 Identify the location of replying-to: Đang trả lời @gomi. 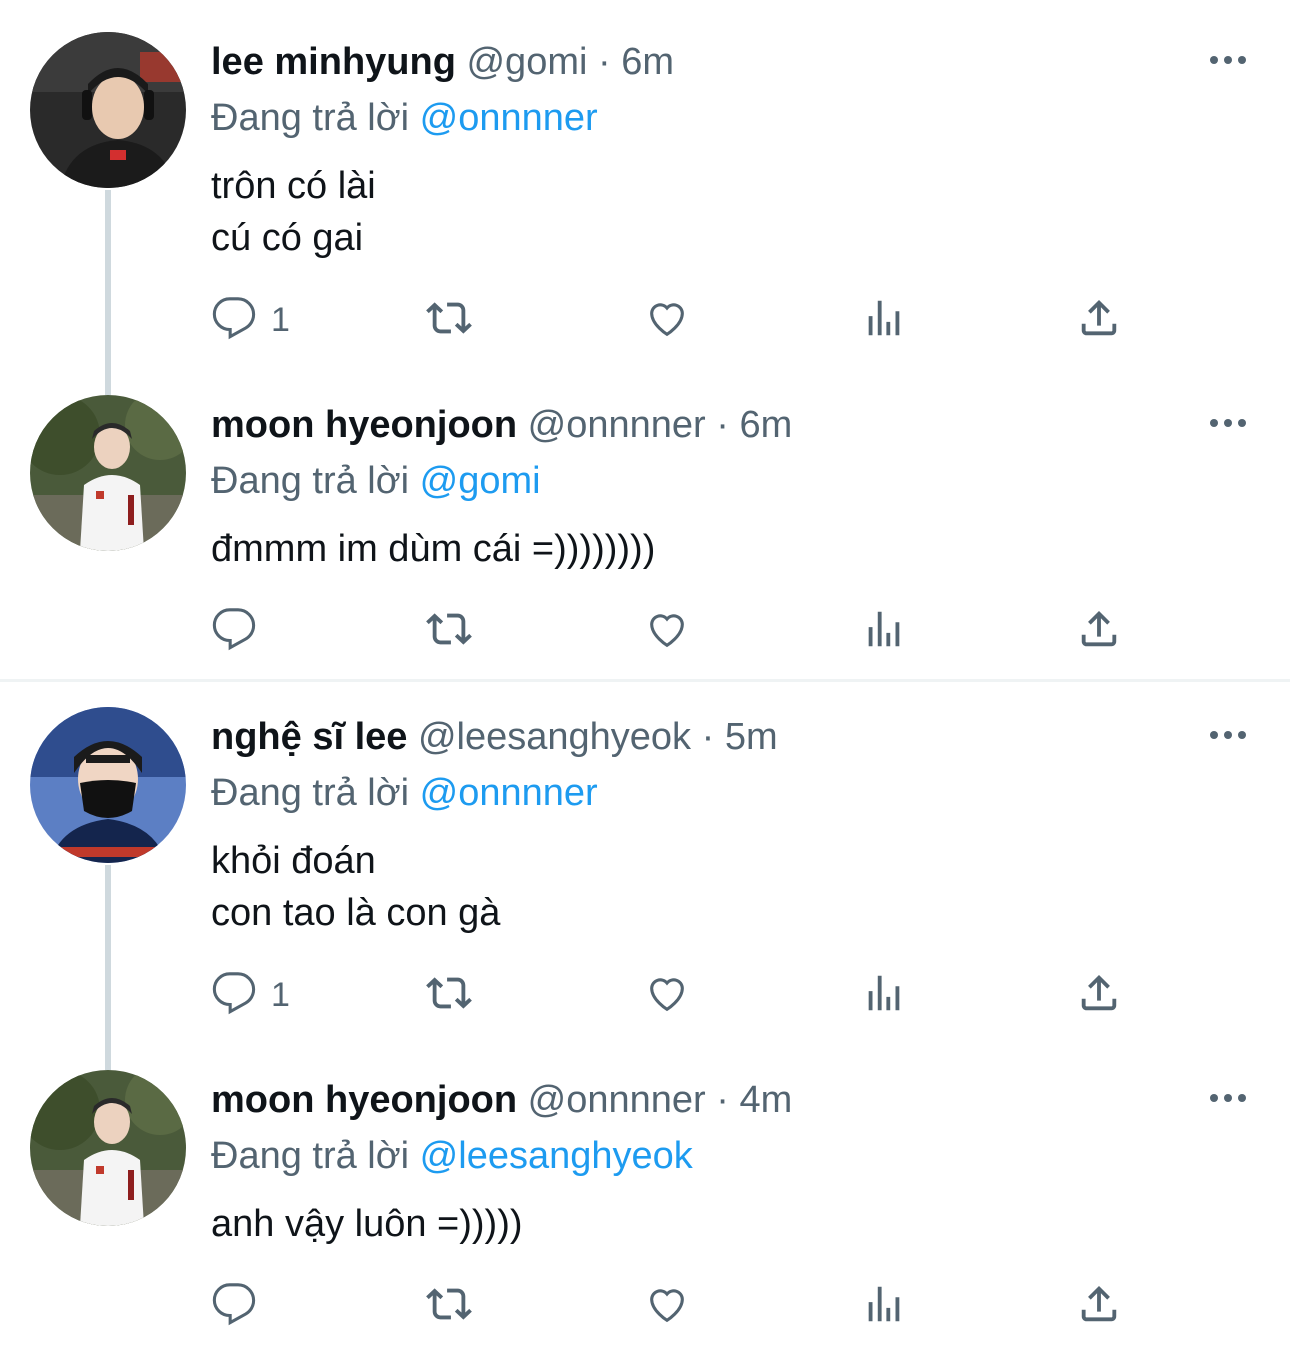
(735, 481).